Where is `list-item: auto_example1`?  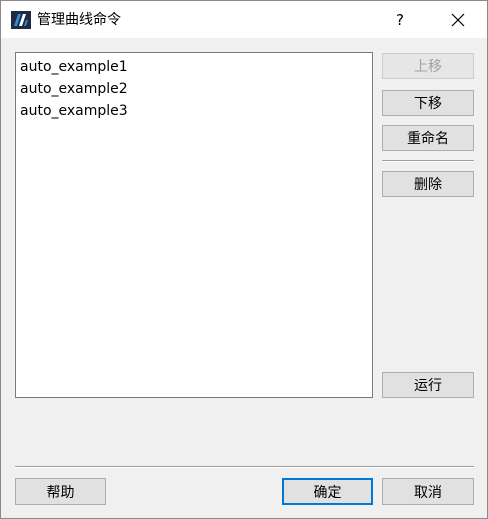
list-item: auto_example1 is located at coordinates (195, 67).